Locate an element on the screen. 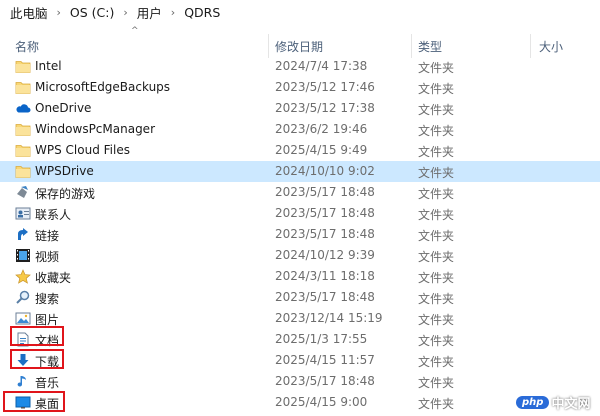  file-name: MicrosoftEdgeBackups is located at coordinates (103, 87).